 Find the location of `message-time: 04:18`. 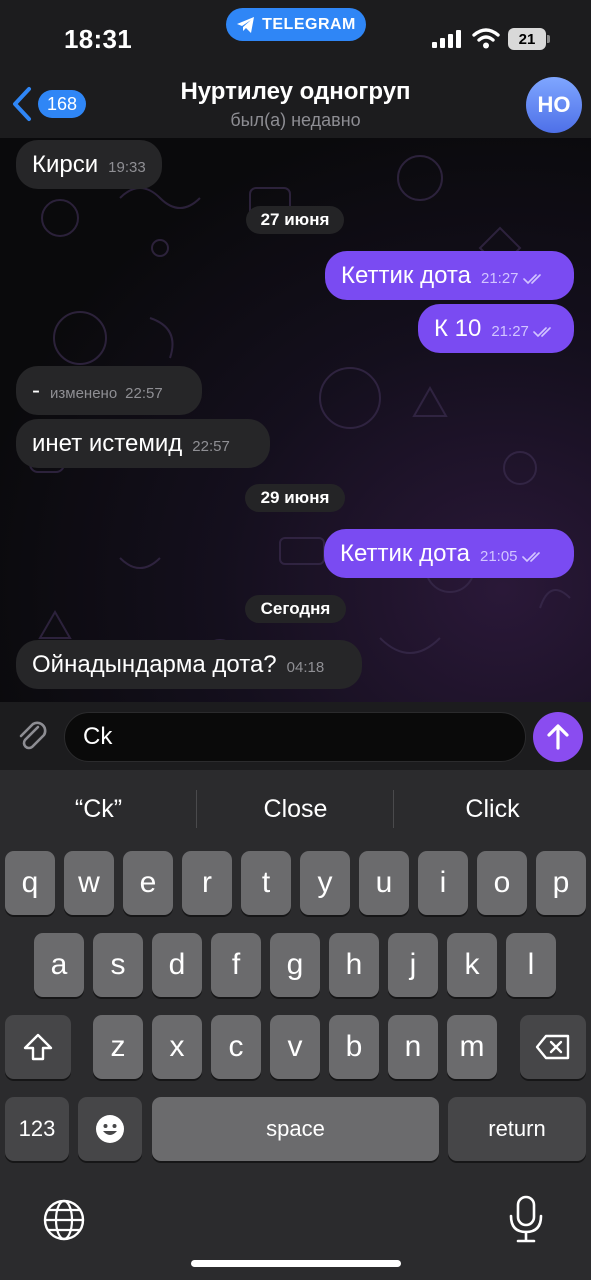

message-time: 04:18 is located at coordinates (305, 667).